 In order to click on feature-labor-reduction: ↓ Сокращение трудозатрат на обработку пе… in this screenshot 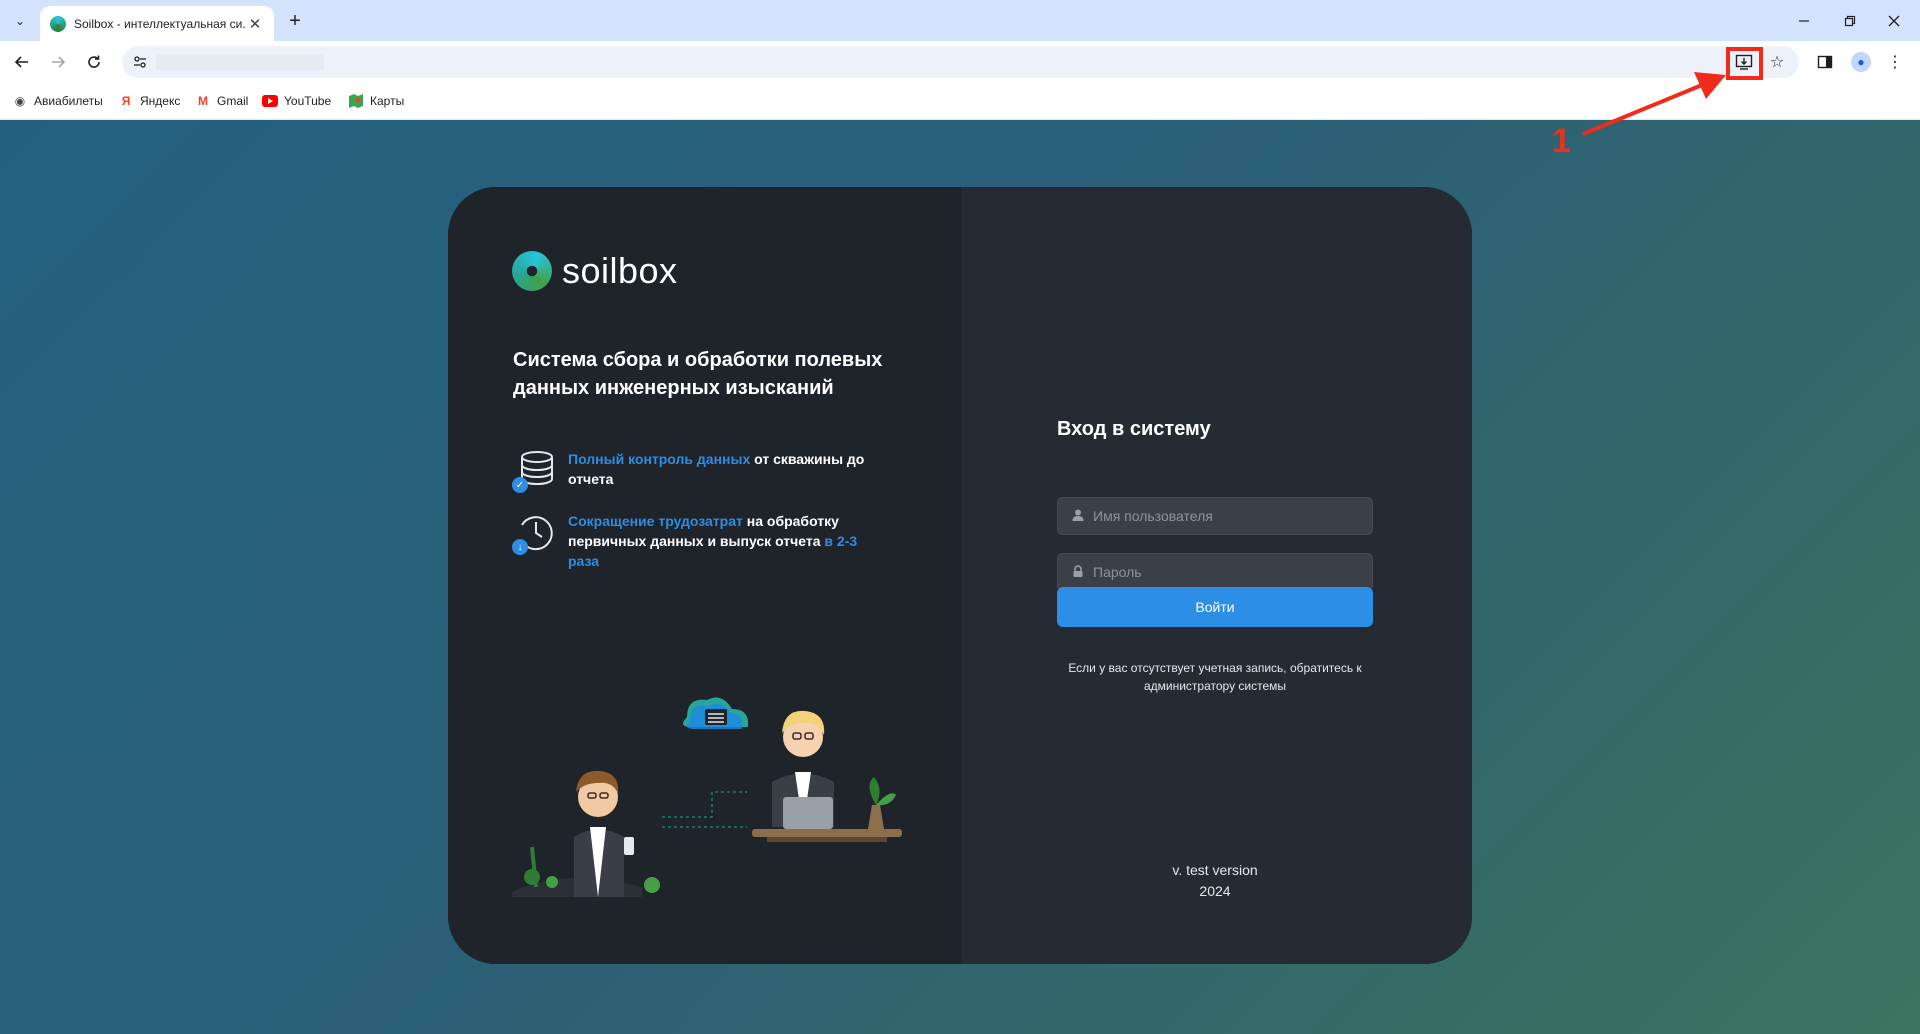, I will do `click(690, 541)`.